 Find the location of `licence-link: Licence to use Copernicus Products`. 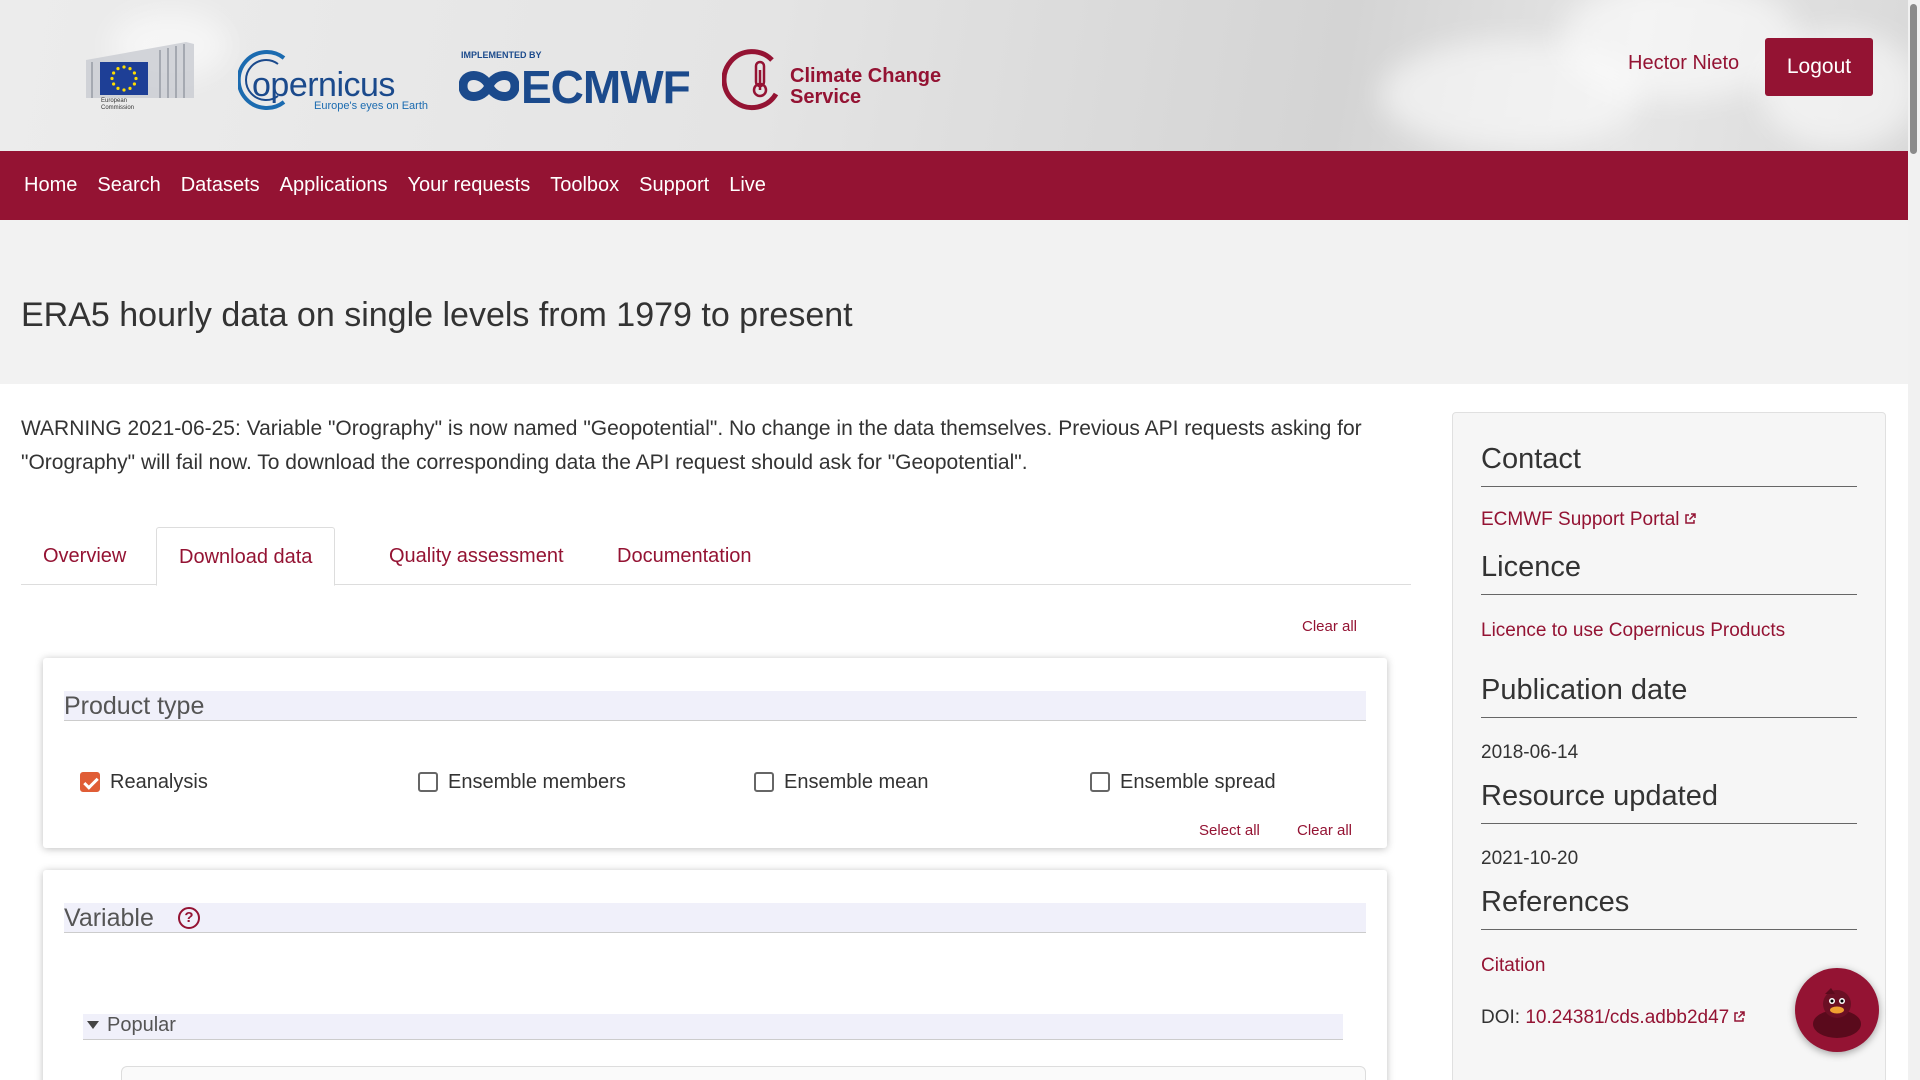

licence-link: Licence to use Copernicus Products is located at coordinates (1633, 631).